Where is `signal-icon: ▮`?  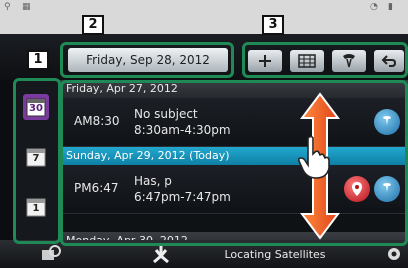
signal-icon: ▮ is located at coordinates (390, 7).